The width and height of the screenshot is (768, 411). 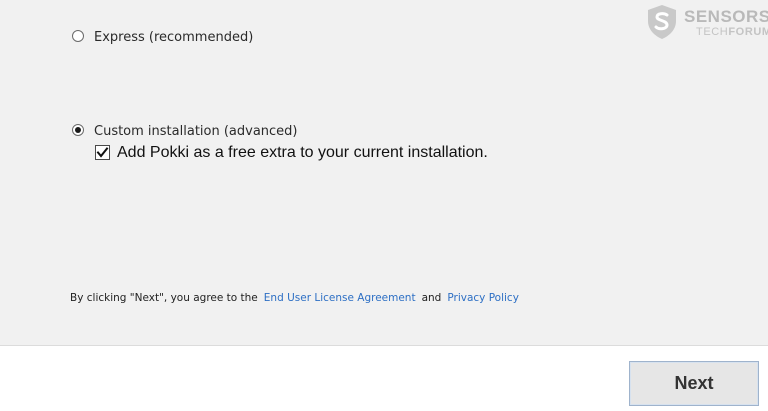 I want to click on add-pokki-checkbox, so click(x=102, y=152).